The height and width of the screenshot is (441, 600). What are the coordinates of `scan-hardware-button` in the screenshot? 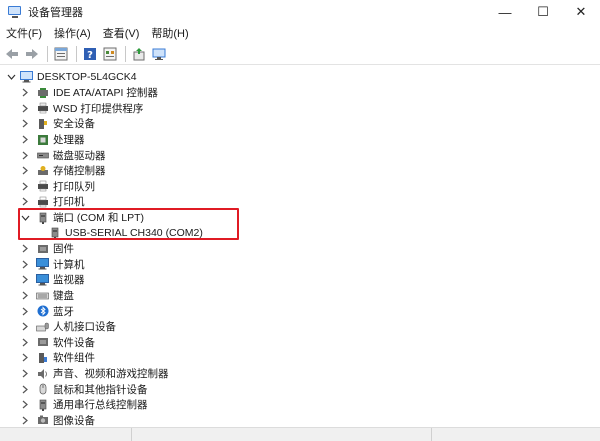 It's located at (159, 54).